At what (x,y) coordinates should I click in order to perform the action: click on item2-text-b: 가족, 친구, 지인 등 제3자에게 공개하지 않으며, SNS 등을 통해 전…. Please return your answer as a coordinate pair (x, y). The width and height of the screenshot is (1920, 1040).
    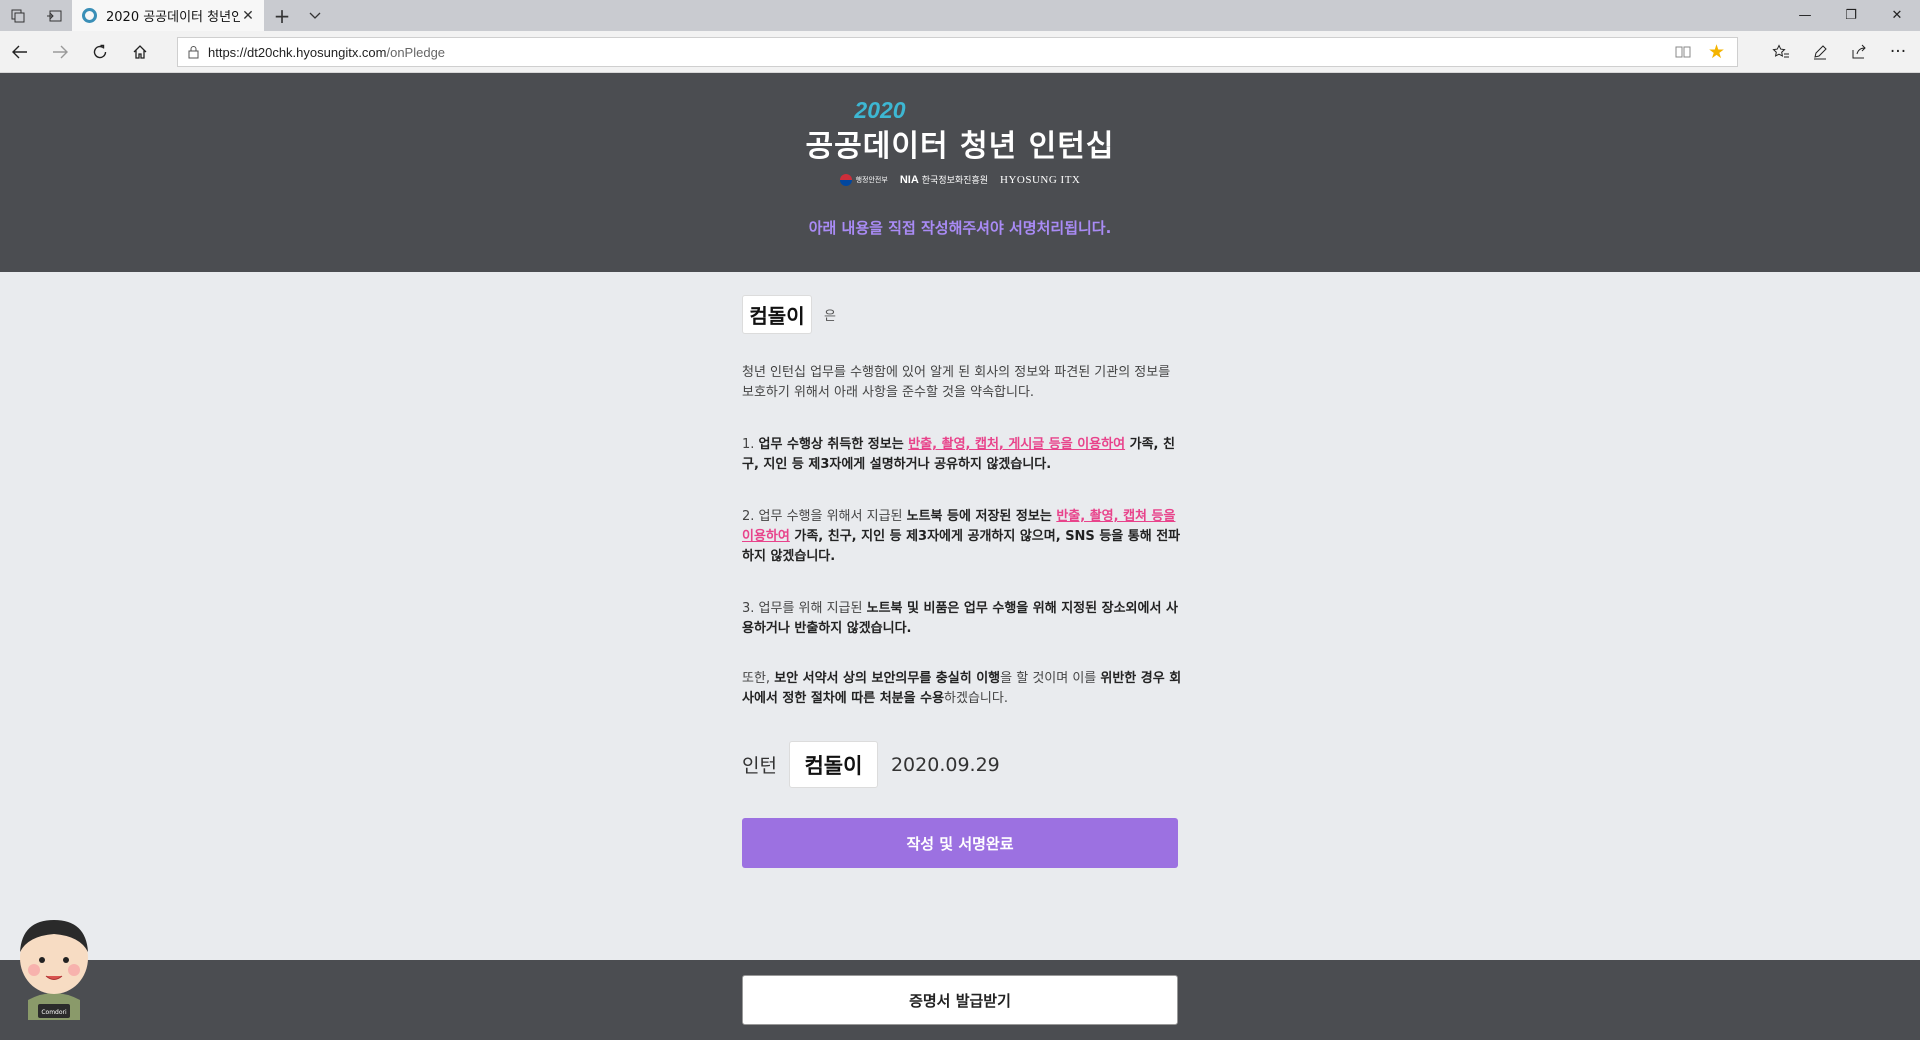
    Looking at the image, I should click on (961, 546).